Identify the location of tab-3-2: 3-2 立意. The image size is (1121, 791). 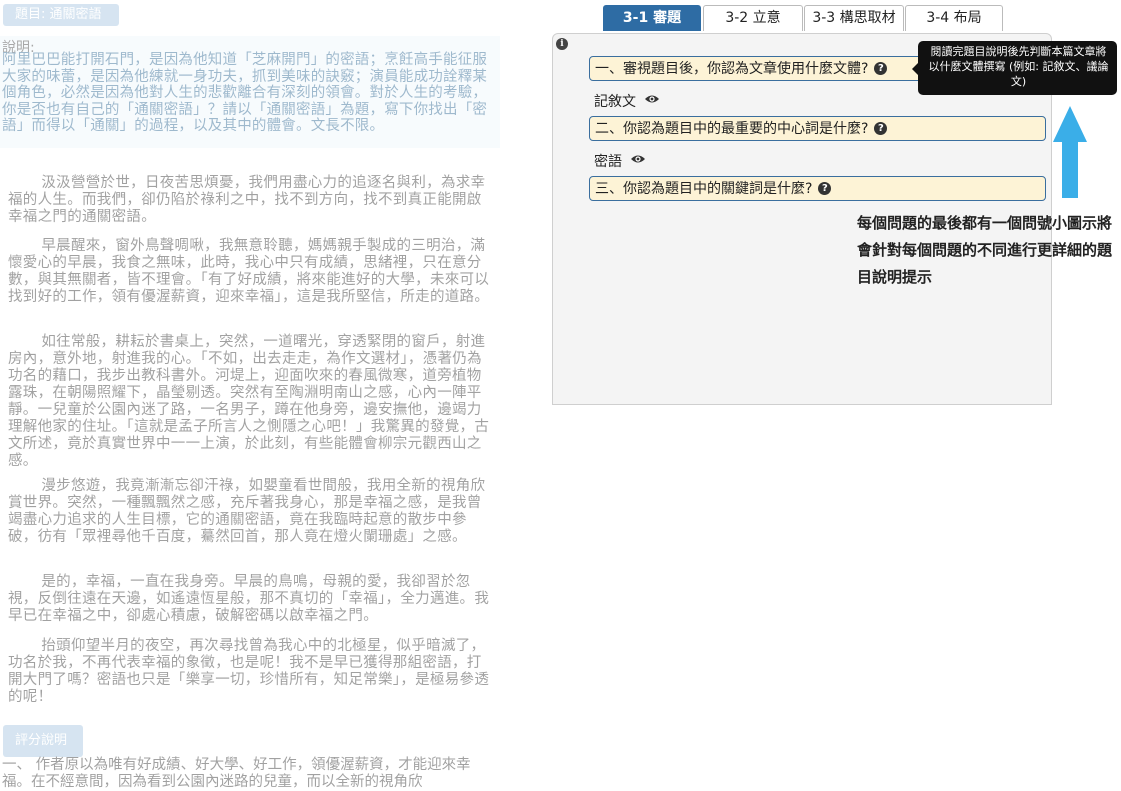
(753, 18).